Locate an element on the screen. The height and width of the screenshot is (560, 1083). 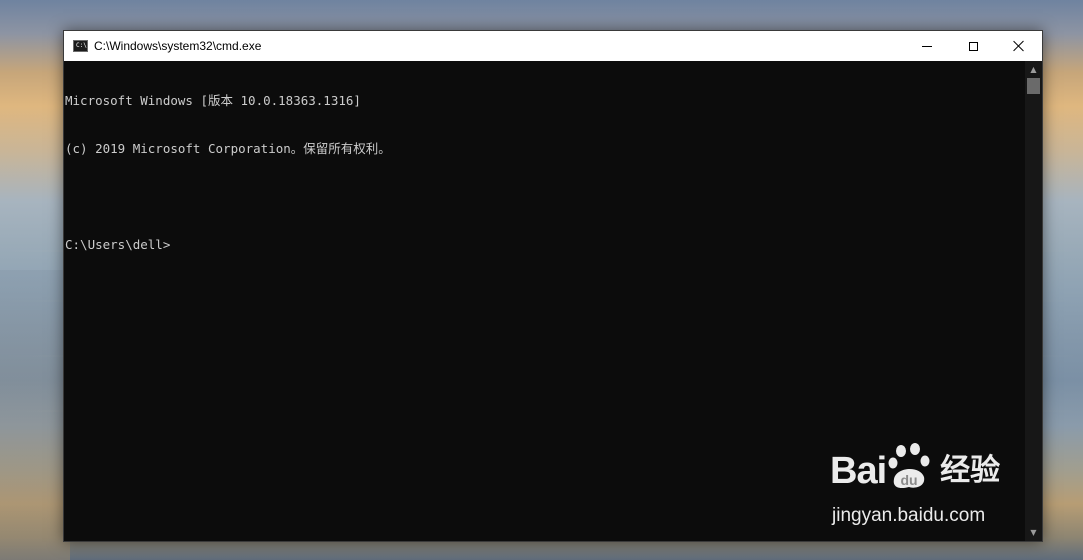
close-icon is located at coordinates (1019, 46).